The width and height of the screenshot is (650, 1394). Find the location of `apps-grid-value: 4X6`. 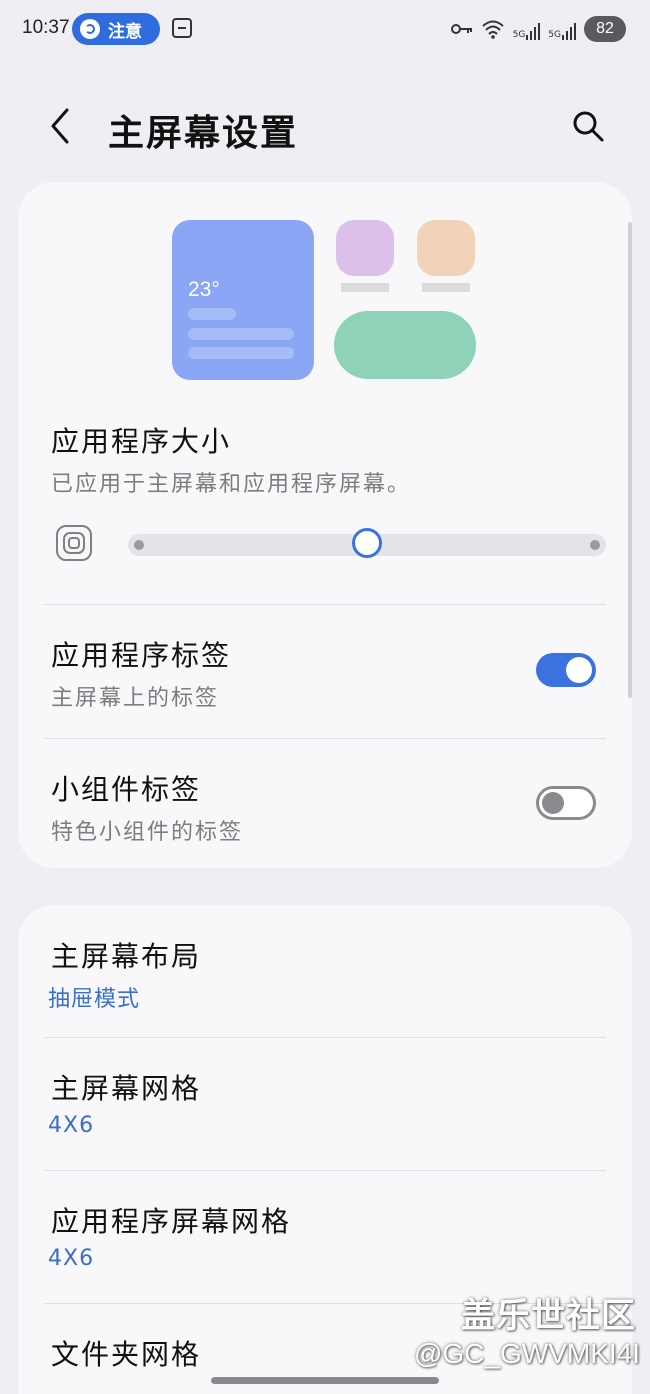

apps-grid-value: 4X6 is located at coordinates (71, 1258).